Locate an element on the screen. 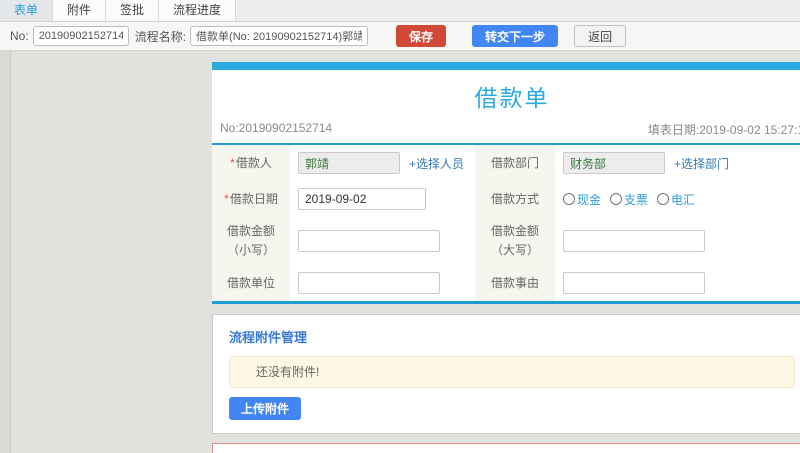  borrower-label: *借款人 is located at coordinates (251, 163).